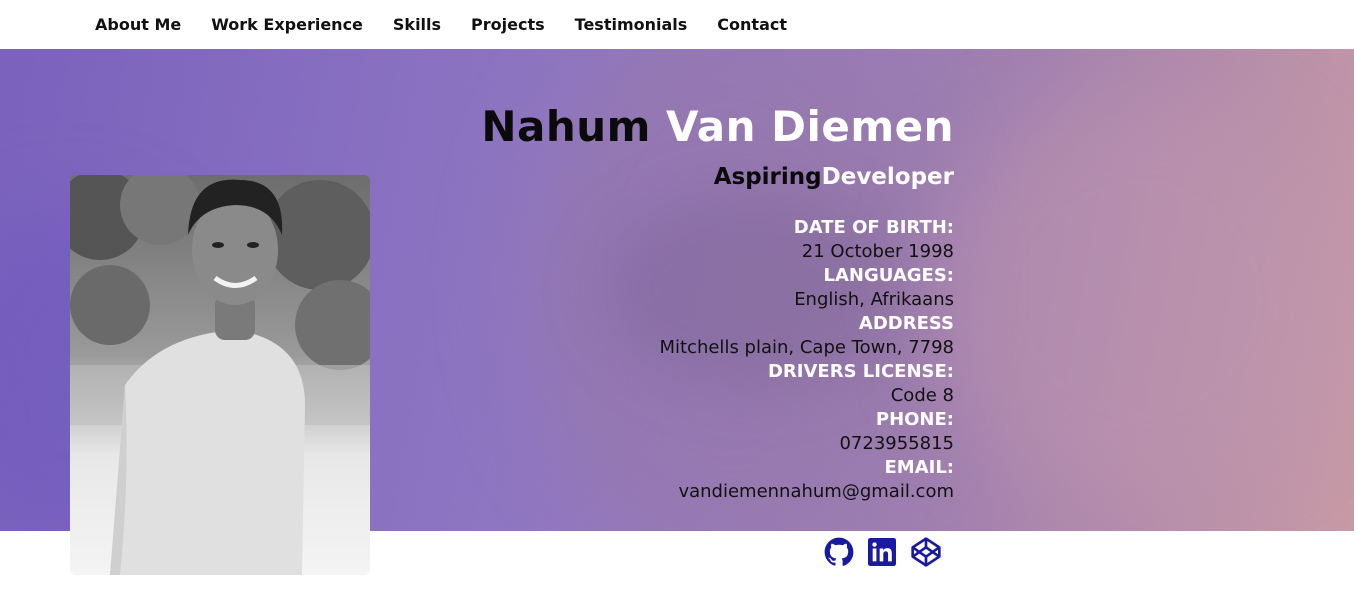 The height and width of the screenshot is (593, 1354). What do you see at coordinates (874, 299) in the screenshot?
I see `detail-value-languages: English, Afrikaans` at bounding box center [874, 299].